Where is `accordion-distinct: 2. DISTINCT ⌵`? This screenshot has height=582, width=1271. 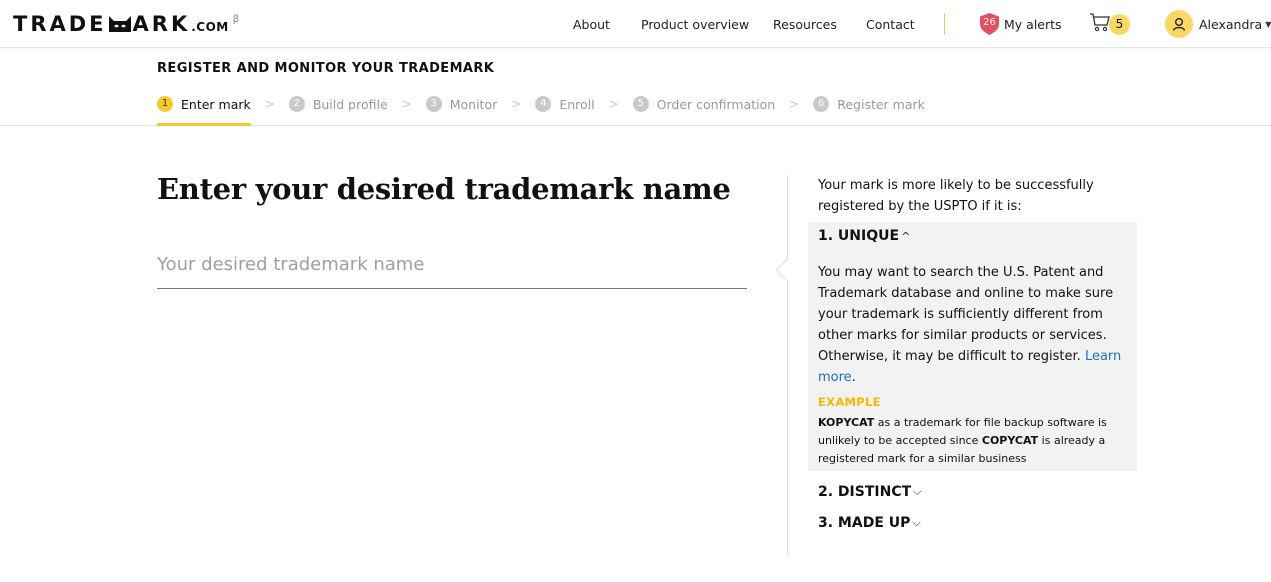 accordion-distinct: 2. DISTINCT ⌵ is located at coordinates (870, 492).